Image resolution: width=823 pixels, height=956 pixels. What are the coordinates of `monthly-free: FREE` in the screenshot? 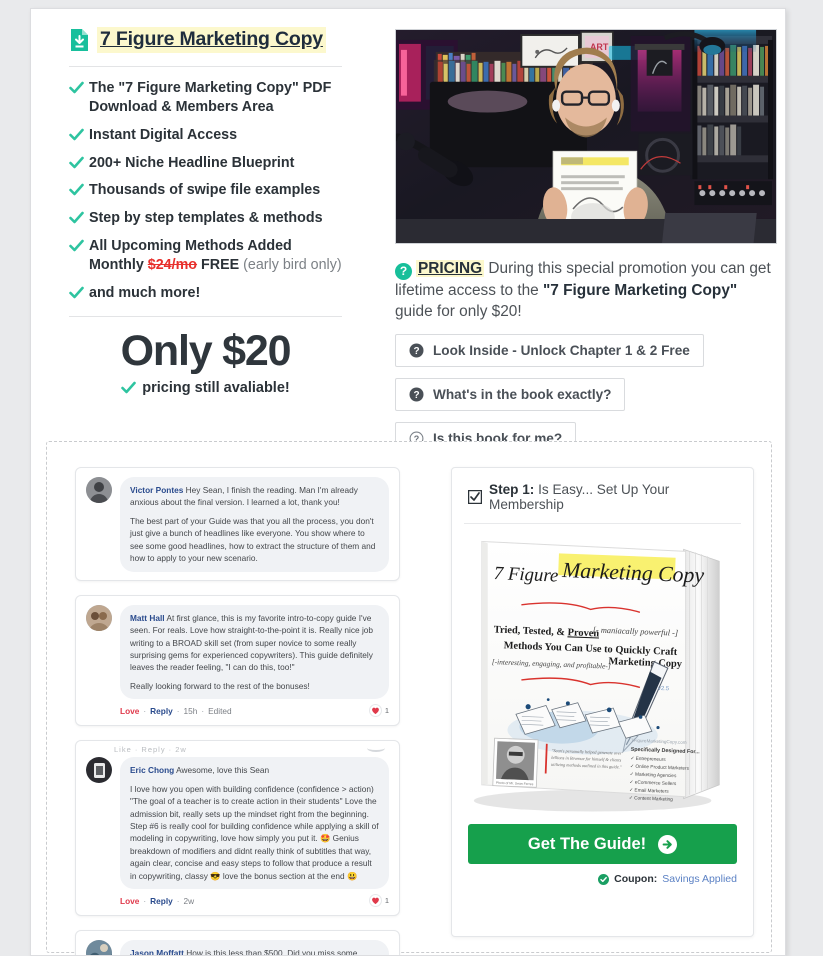 It's located at (220, 265).